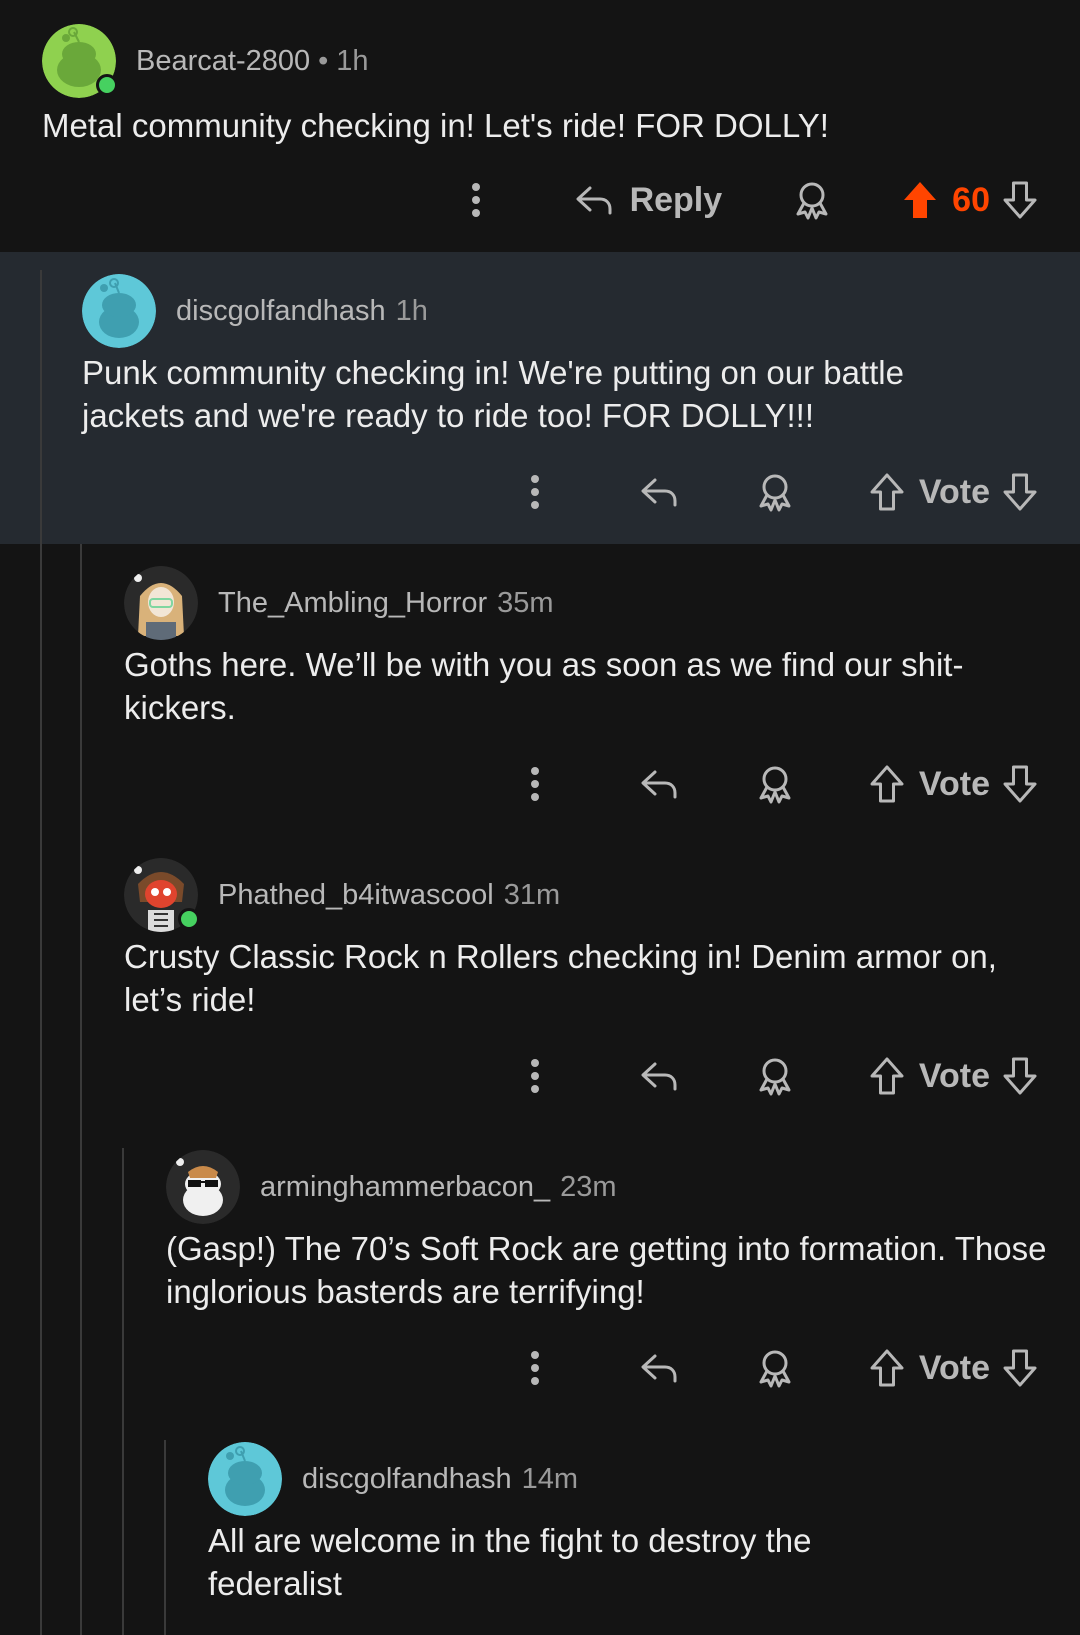  What do you see at coordinates (41, 407) in the screenshot?
I see `thread-line` at bounding box center [41, 407].